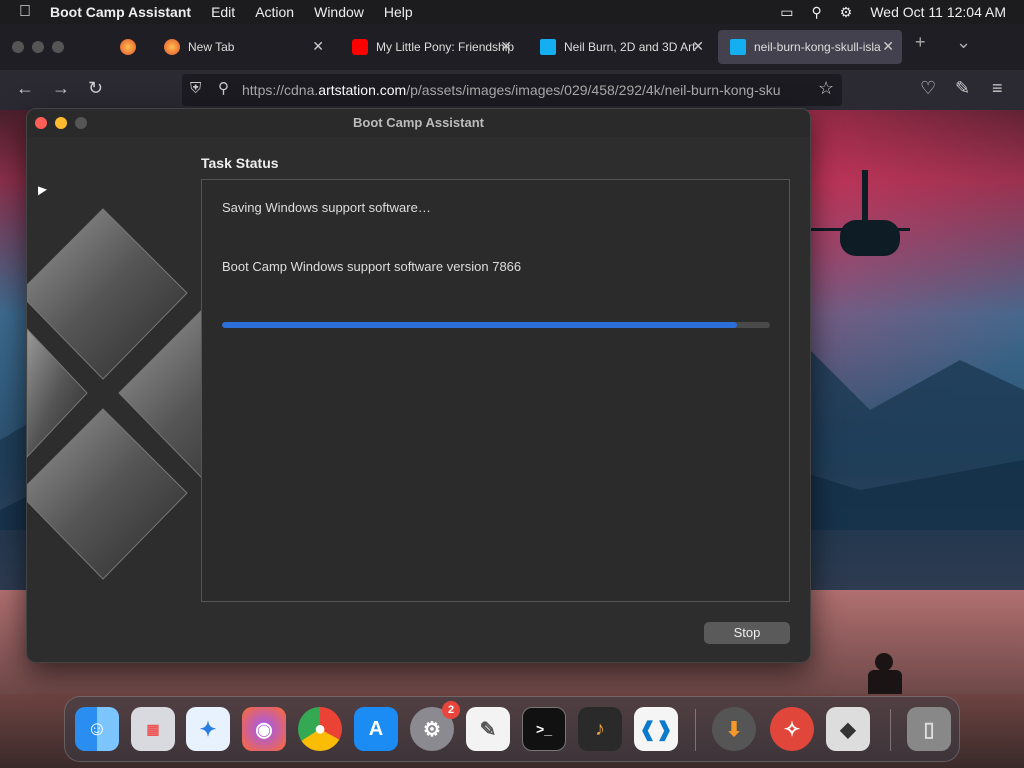 The image size is (1024, 768). I want to click on screen-mirroring-icon: ▭, so click(786, 12).